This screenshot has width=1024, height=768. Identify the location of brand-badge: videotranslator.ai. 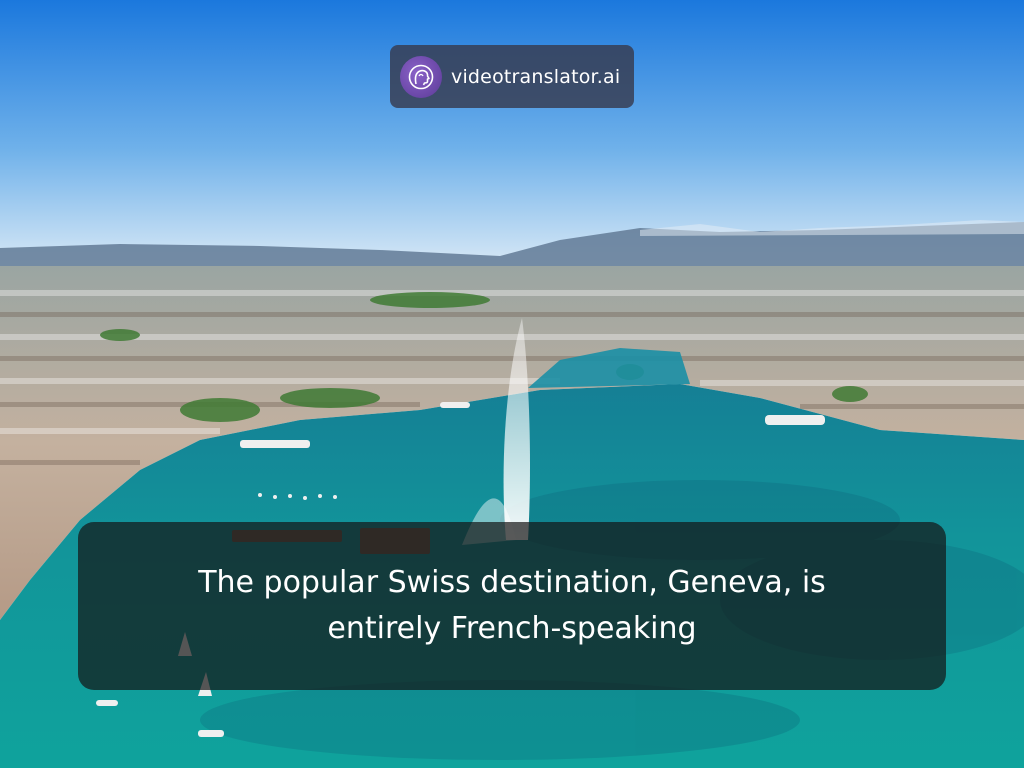
(512, 76).